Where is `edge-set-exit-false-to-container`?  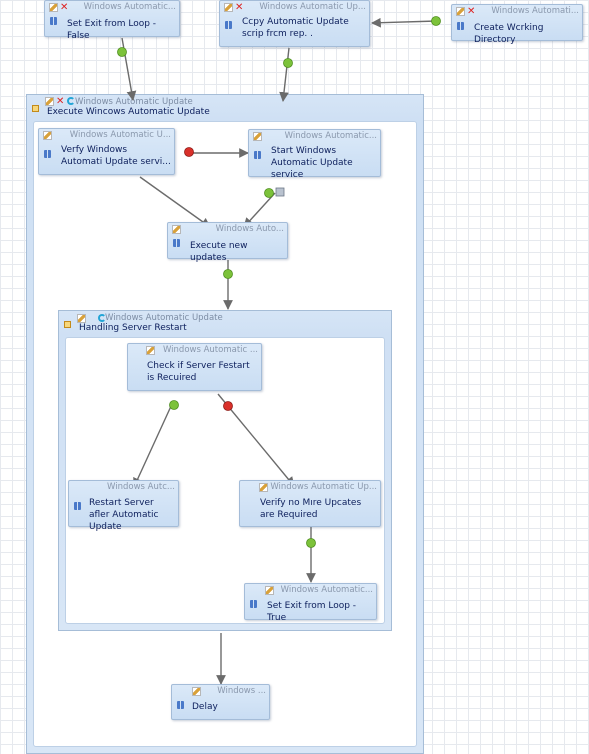
edge-set-exit-false-to-container is located at coordinates (129, 69).